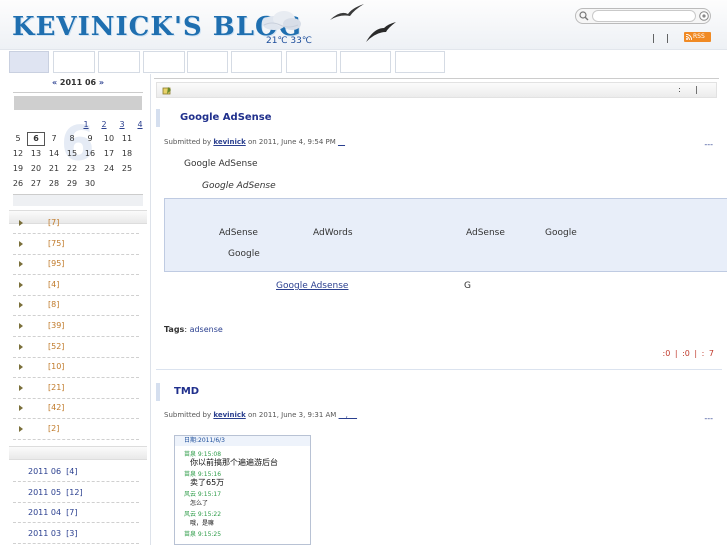 Image resolution: width=727 pixels, height=545 pixels. What do you see at coordinates (109, 168) in the screenshot?
I see `calendar-day: 24` at bounding box center [109, 168].